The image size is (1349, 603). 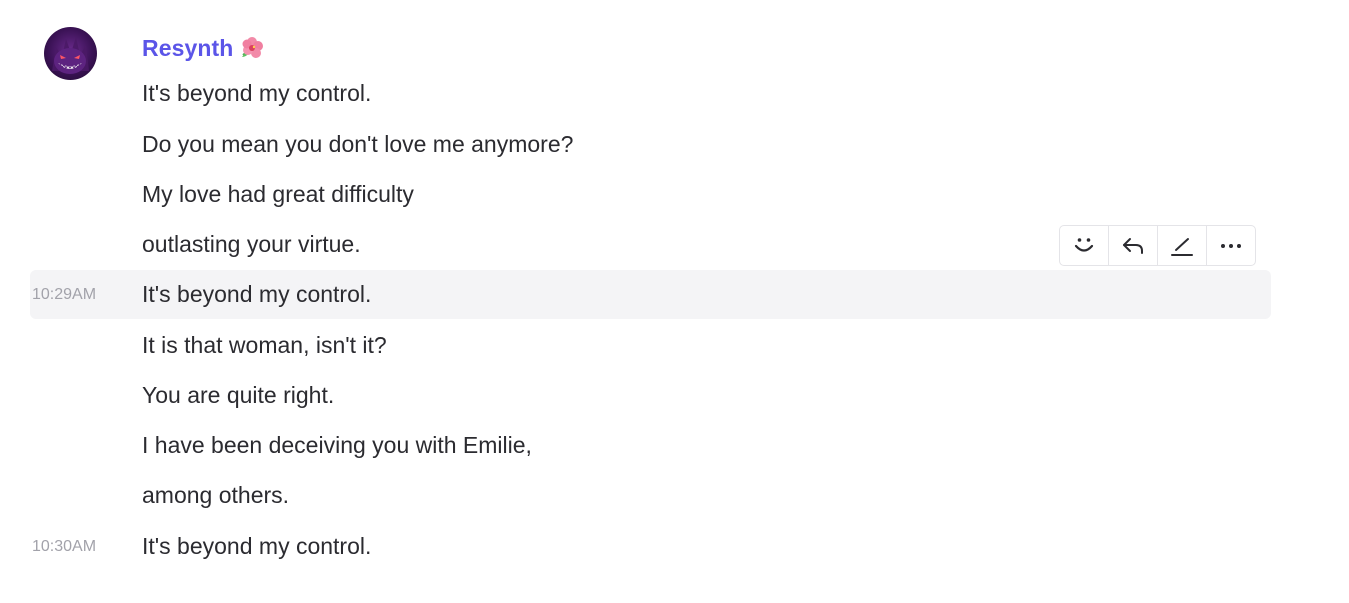 I want to click on message-text: It is that woman, isn't it?, so click(x=264, y=345).